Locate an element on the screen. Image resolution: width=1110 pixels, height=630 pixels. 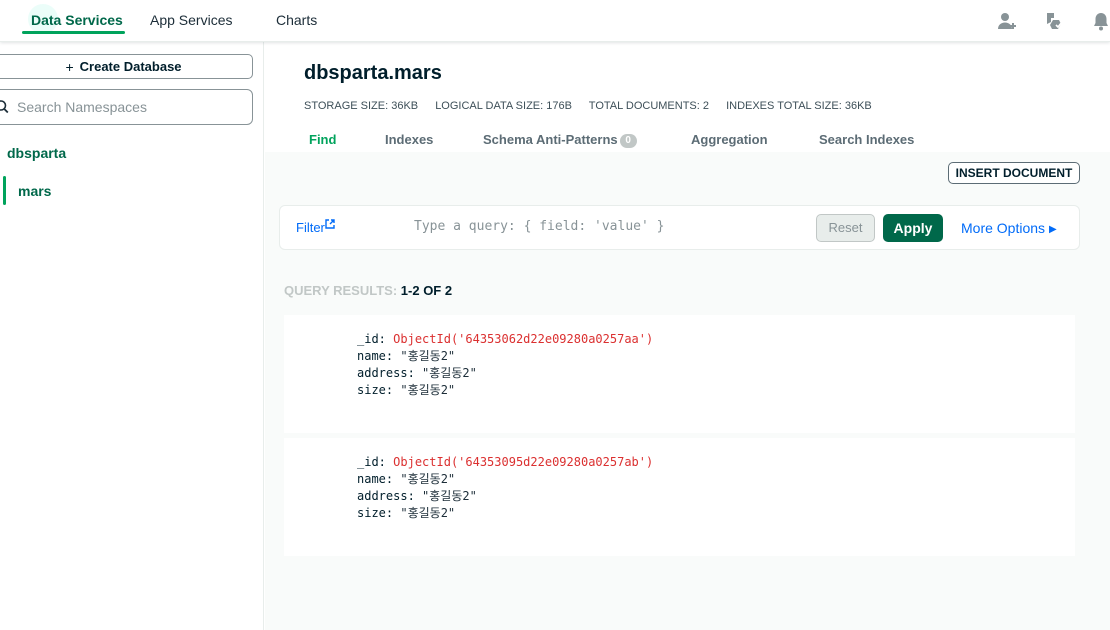
query-results-count: 1-2 OF 2 is located at coordinates (426, 290).